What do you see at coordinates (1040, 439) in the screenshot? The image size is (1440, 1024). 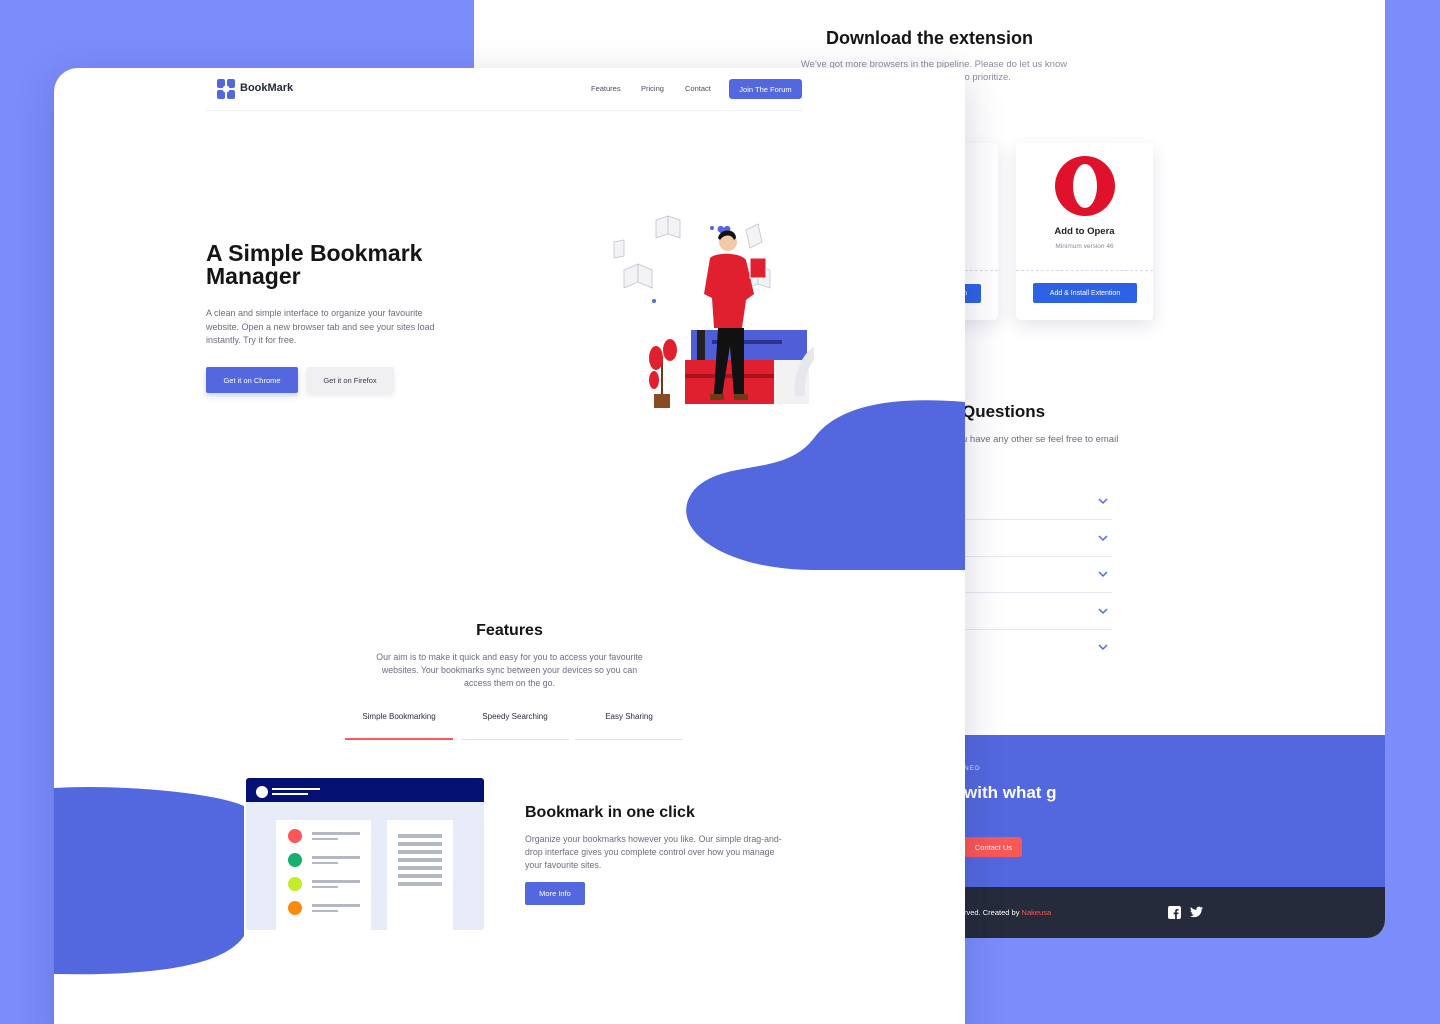 I see `faq-subtitle: u have any other se feel free to email` at bounding box center [1040, 439].